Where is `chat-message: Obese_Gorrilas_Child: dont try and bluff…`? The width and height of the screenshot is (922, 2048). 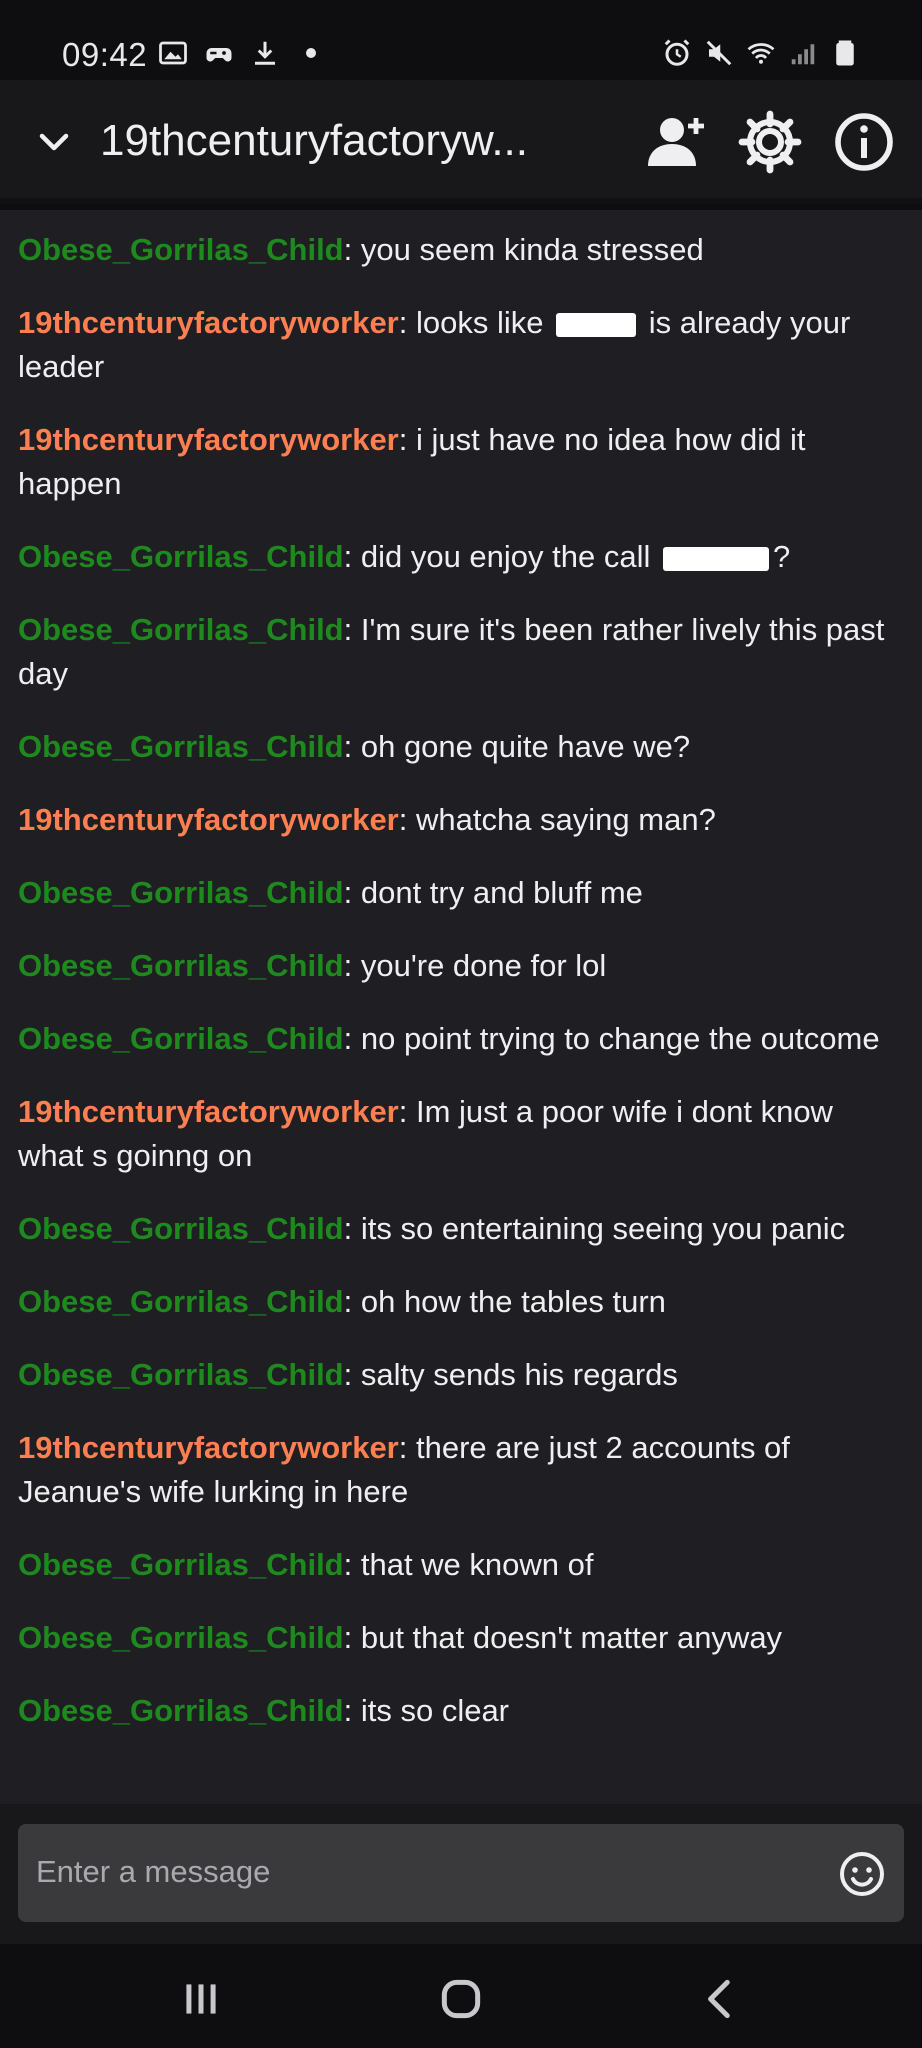 chat-message: Obese_Gorrilas_Child: dont try and bluff… is located at coordinates (461, 893).